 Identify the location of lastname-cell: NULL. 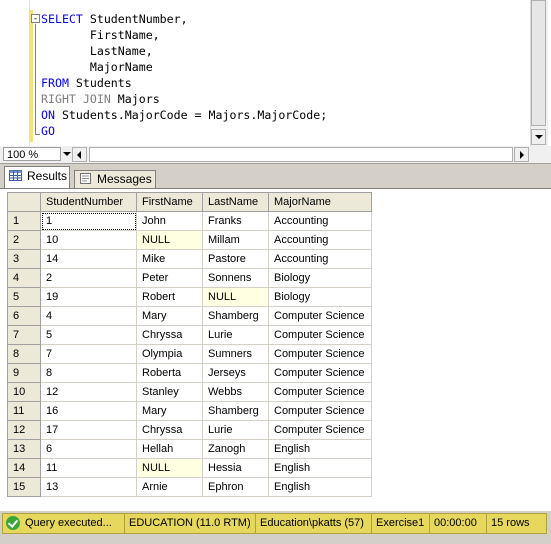
(235, 297).